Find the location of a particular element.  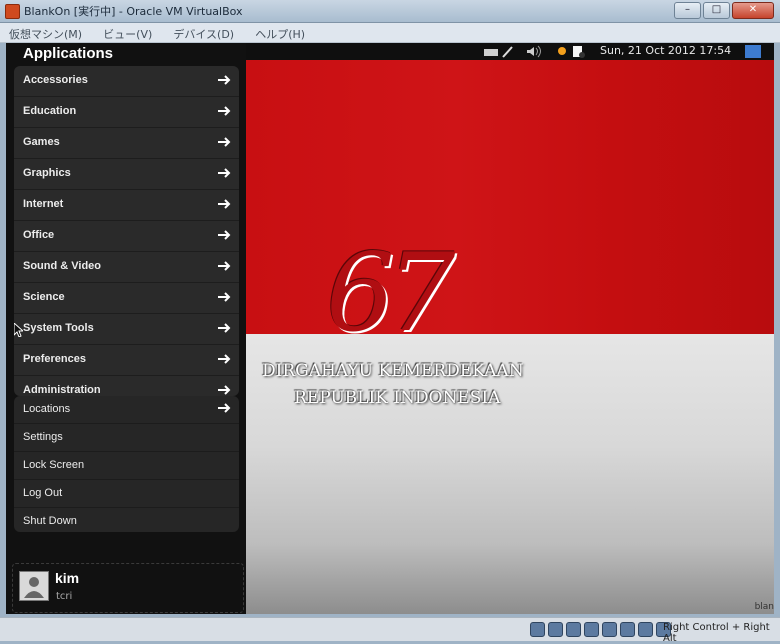

maximize-button: □ is located at coordinates (716, 10).